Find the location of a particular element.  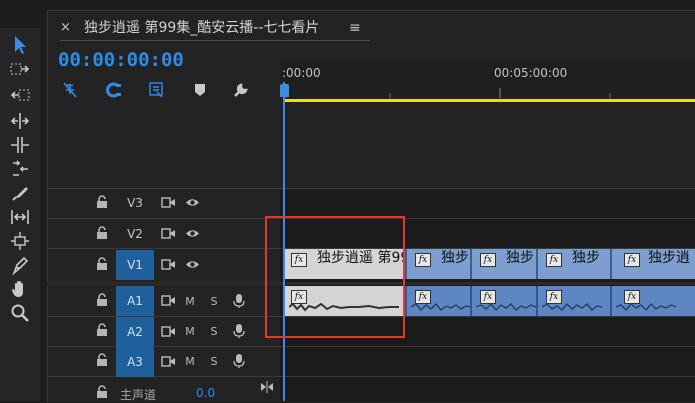

video-clip: fx 独步逍 is located at coordinates (653, 264).